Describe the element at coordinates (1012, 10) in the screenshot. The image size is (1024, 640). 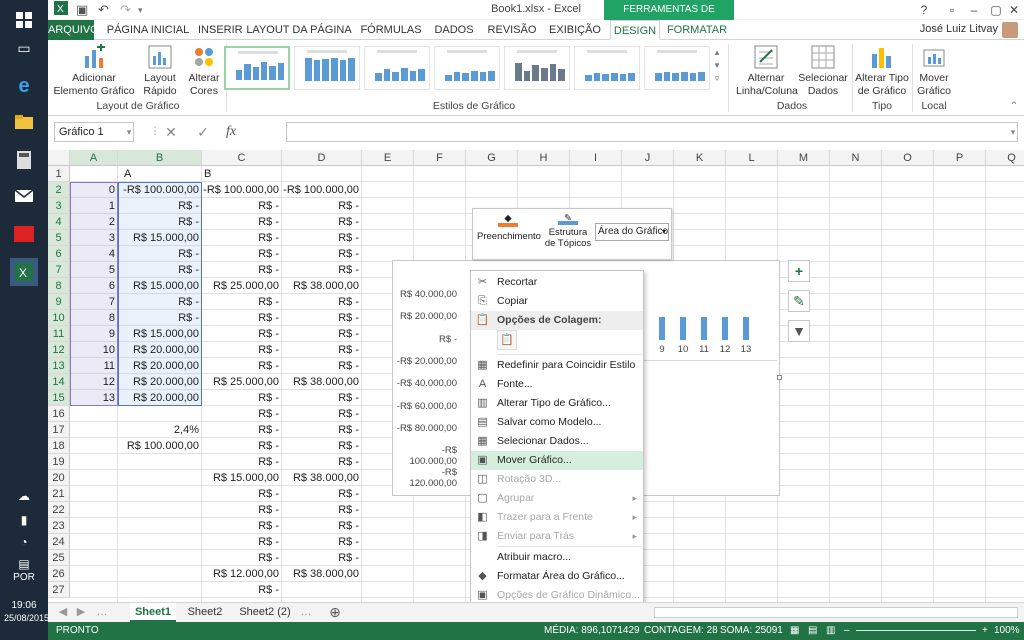
I see `close-icon: ✕` at that location.